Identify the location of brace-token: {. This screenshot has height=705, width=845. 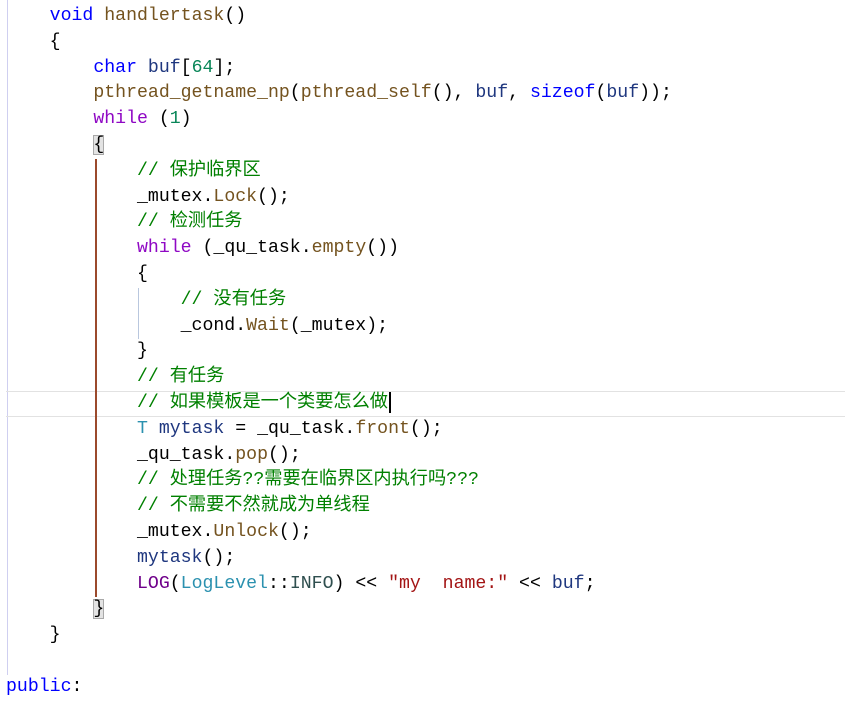
(55, 41).